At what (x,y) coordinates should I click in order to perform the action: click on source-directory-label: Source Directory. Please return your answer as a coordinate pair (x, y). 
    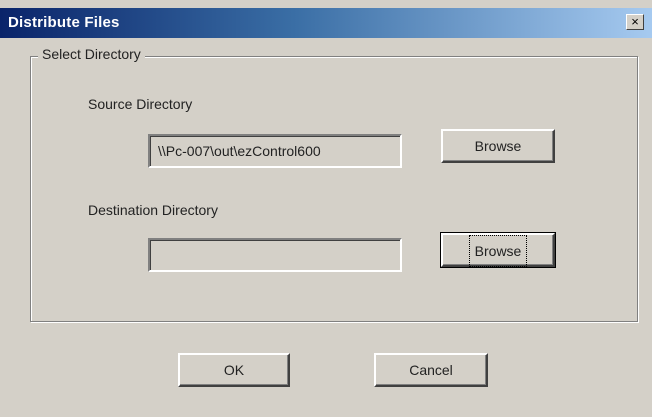
    Looking at the image, I should click on (140, 104).